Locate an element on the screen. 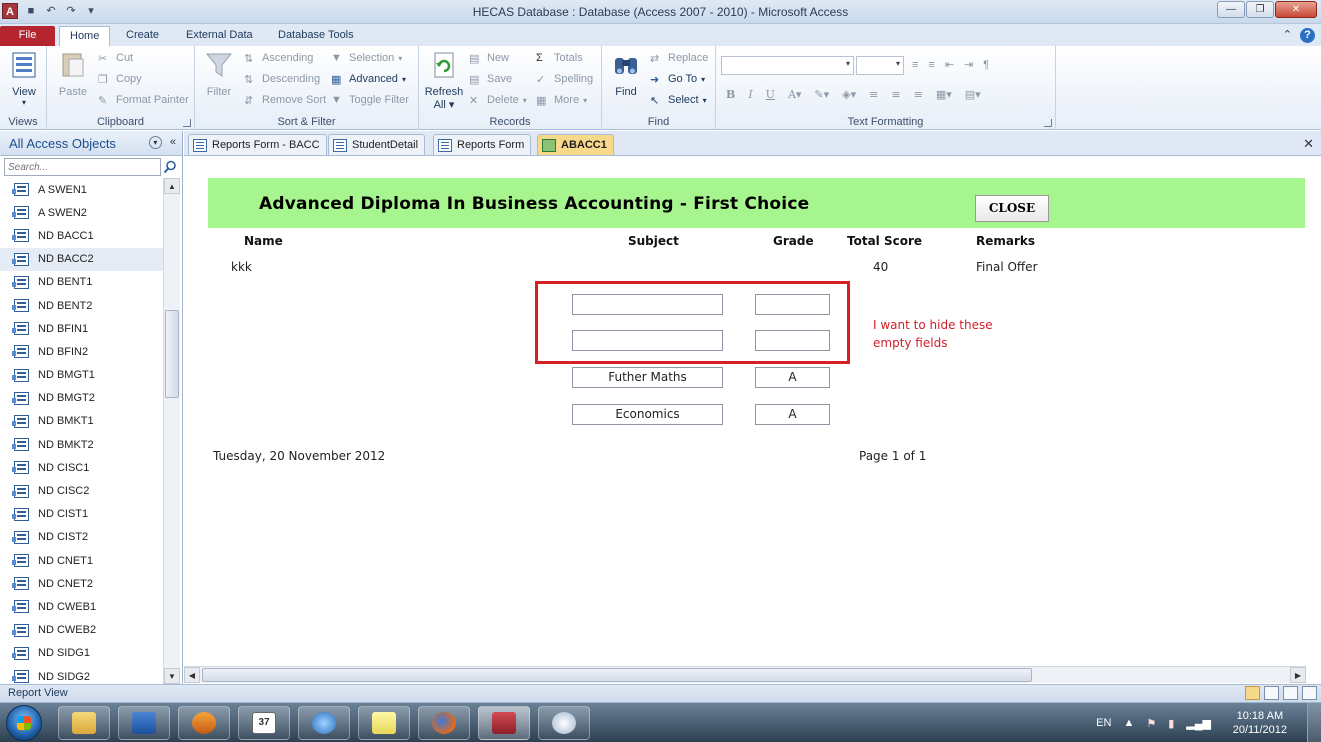 This screenshot has height=742, width=1321. replace-button: ⇄ Replace is located at coordinates (679, 58).